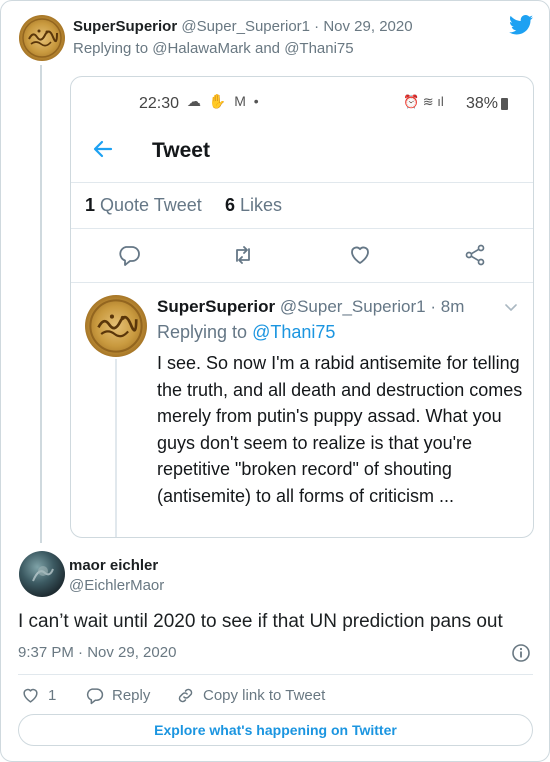  Describe the element at coordinates (41, 304) in the screenshot. I see `thread-line` at that location.